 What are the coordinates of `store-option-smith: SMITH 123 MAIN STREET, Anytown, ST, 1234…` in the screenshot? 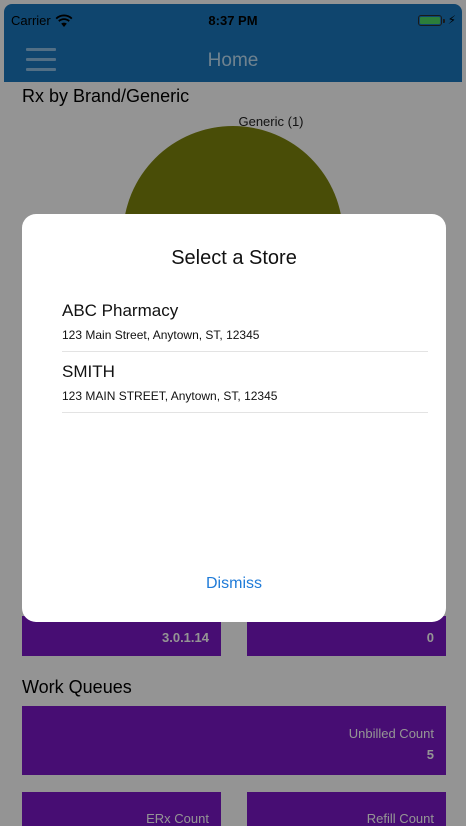 It's located at (245, 382).